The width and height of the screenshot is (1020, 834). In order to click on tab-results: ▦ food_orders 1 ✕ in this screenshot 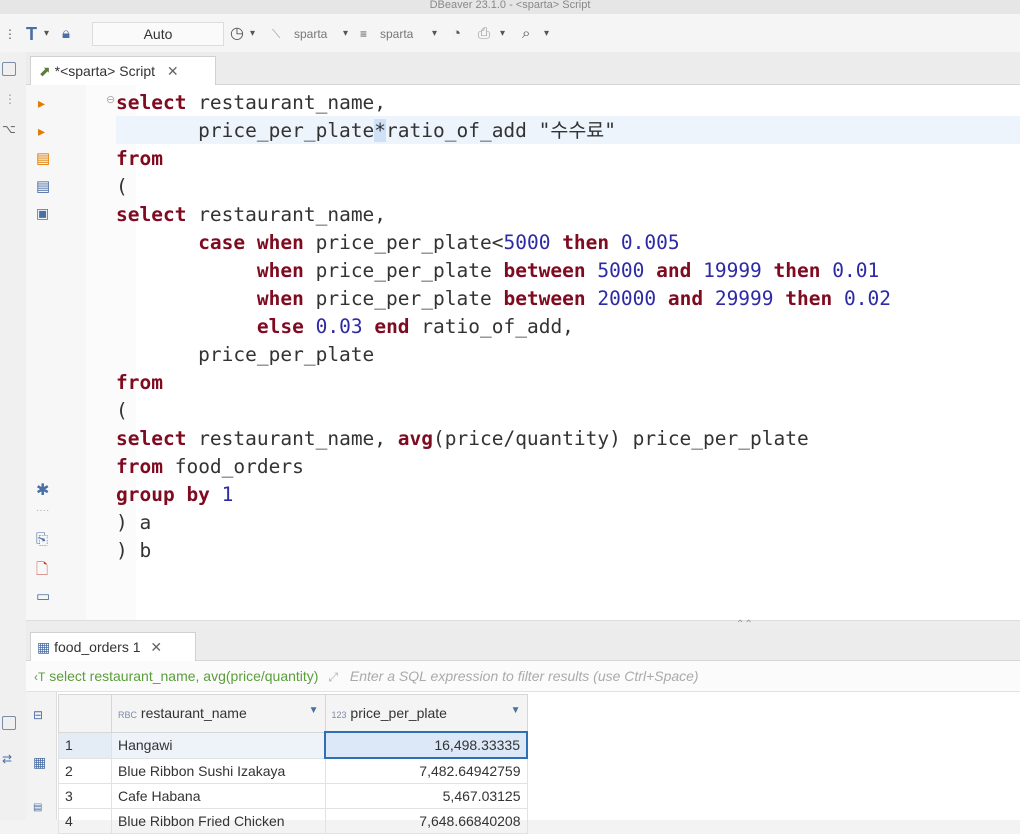, I will do `click(113, 646)`.